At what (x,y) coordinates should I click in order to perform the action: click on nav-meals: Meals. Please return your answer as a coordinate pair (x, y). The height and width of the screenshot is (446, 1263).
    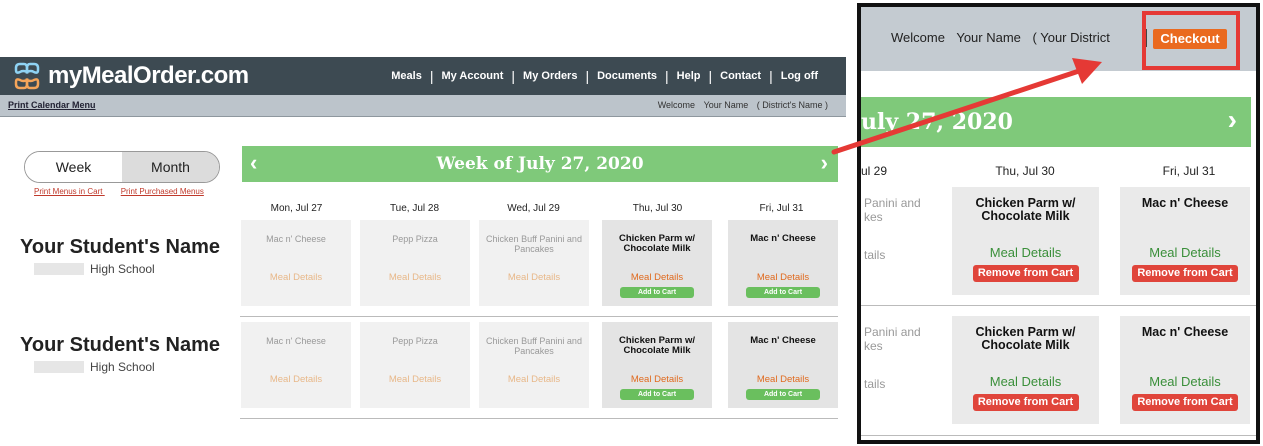
    Looking at the image, I should click on (406, 76).